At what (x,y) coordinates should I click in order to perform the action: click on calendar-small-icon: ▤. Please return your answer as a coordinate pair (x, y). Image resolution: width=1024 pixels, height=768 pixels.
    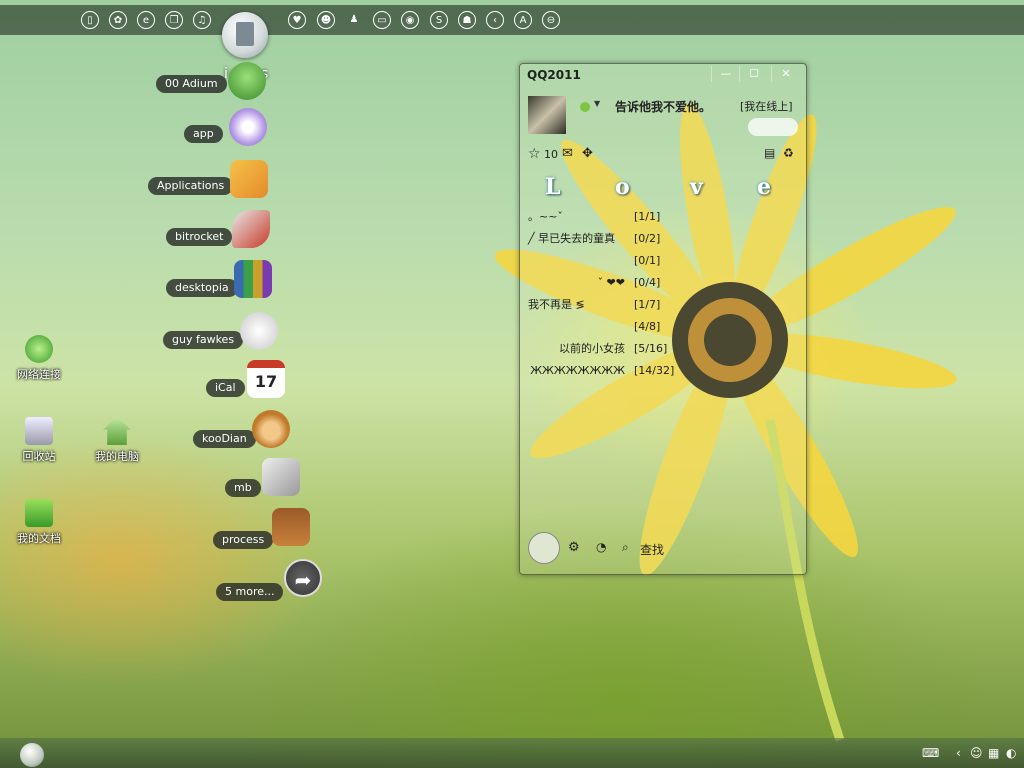
    Looking at the image, I should click on (769, 153).